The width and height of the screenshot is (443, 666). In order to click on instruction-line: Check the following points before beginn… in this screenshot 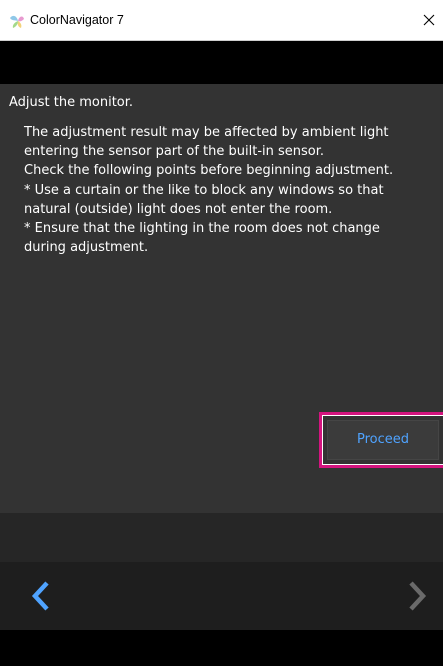, I will do `click(209, 171)`.